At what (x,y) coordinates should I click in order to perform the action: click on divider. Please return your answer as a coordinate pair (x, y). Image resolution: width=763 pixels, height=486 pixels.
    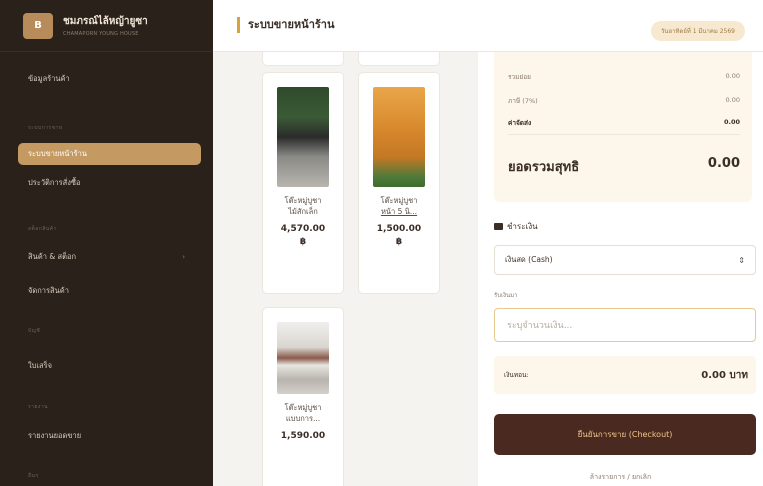
    Looking at the image, I should click on (624, 134).